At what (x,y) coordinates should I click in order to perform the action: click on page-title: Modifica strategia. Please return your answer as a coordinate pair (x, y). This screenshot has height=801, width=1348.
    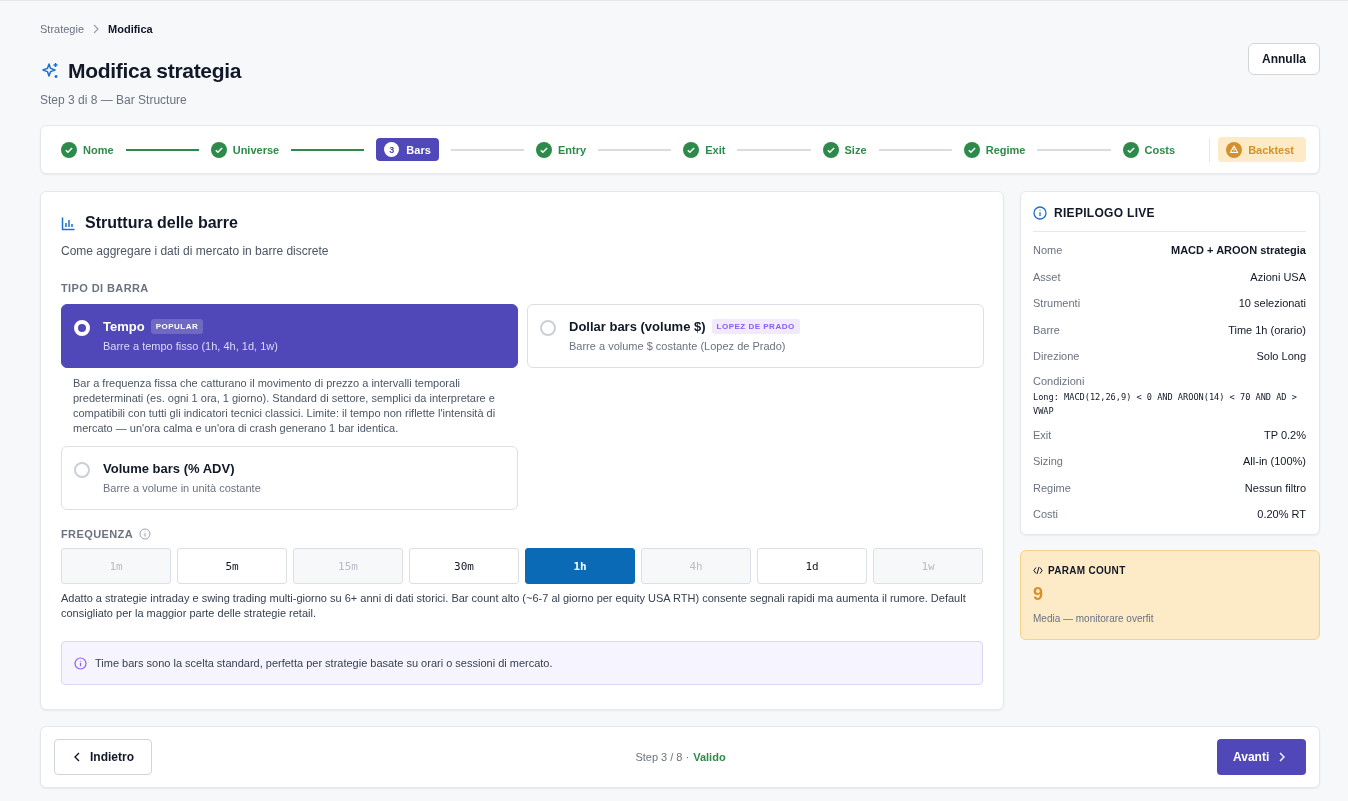
    Looking at the image, I should click on (155, 71).